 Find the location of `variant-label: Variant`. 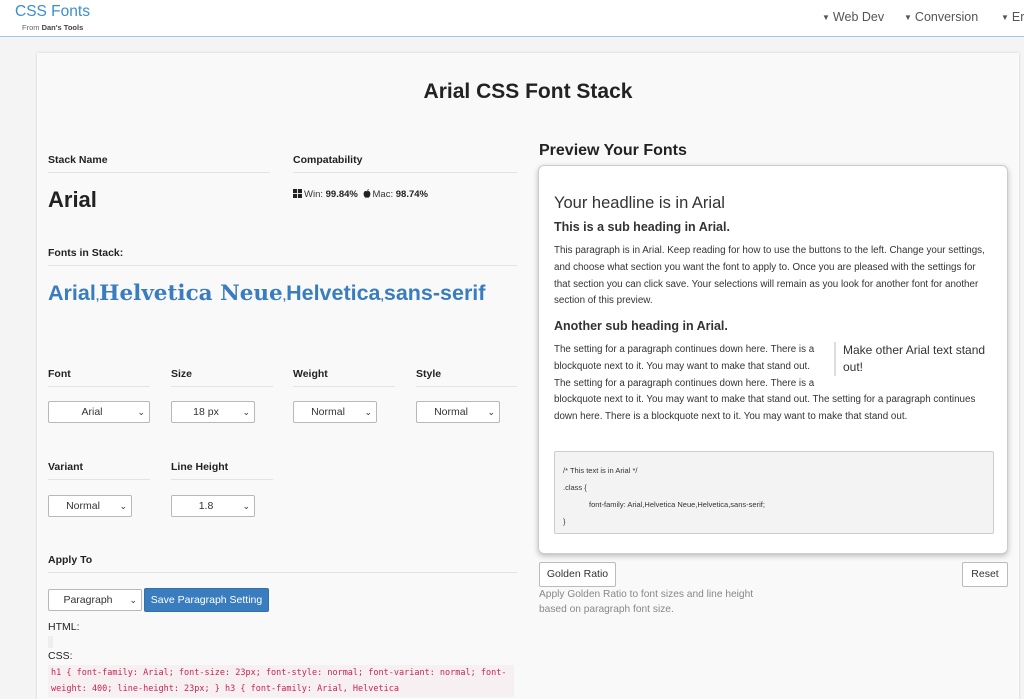

variant-label: Variant is located at coordinates (66, 467).